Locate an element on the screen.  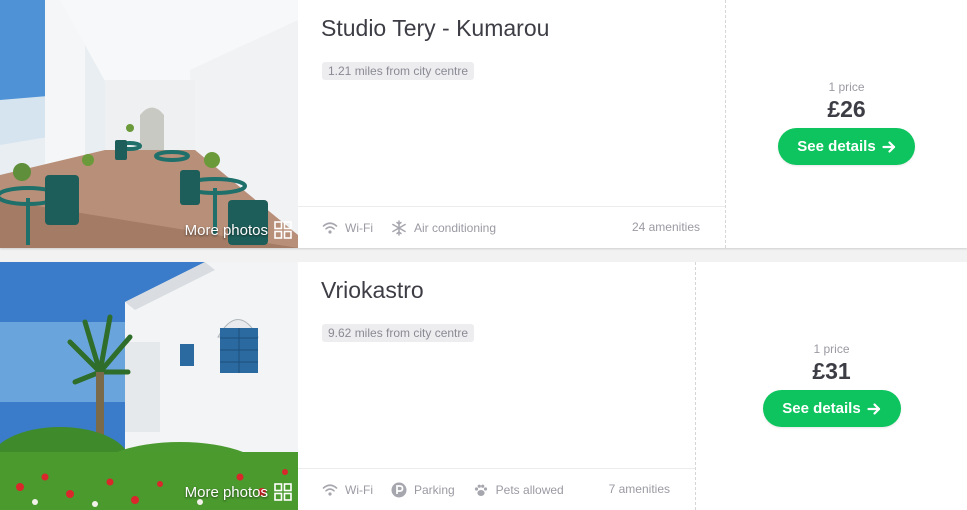
amenity-parking: Parking is located at coordinates (423, 490).